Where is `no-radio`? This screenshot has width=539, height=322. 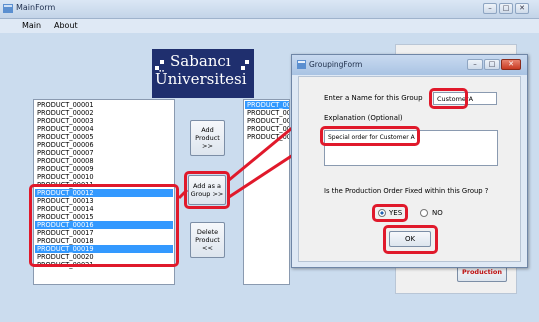 no-radio is located at coordinates (424, 213).